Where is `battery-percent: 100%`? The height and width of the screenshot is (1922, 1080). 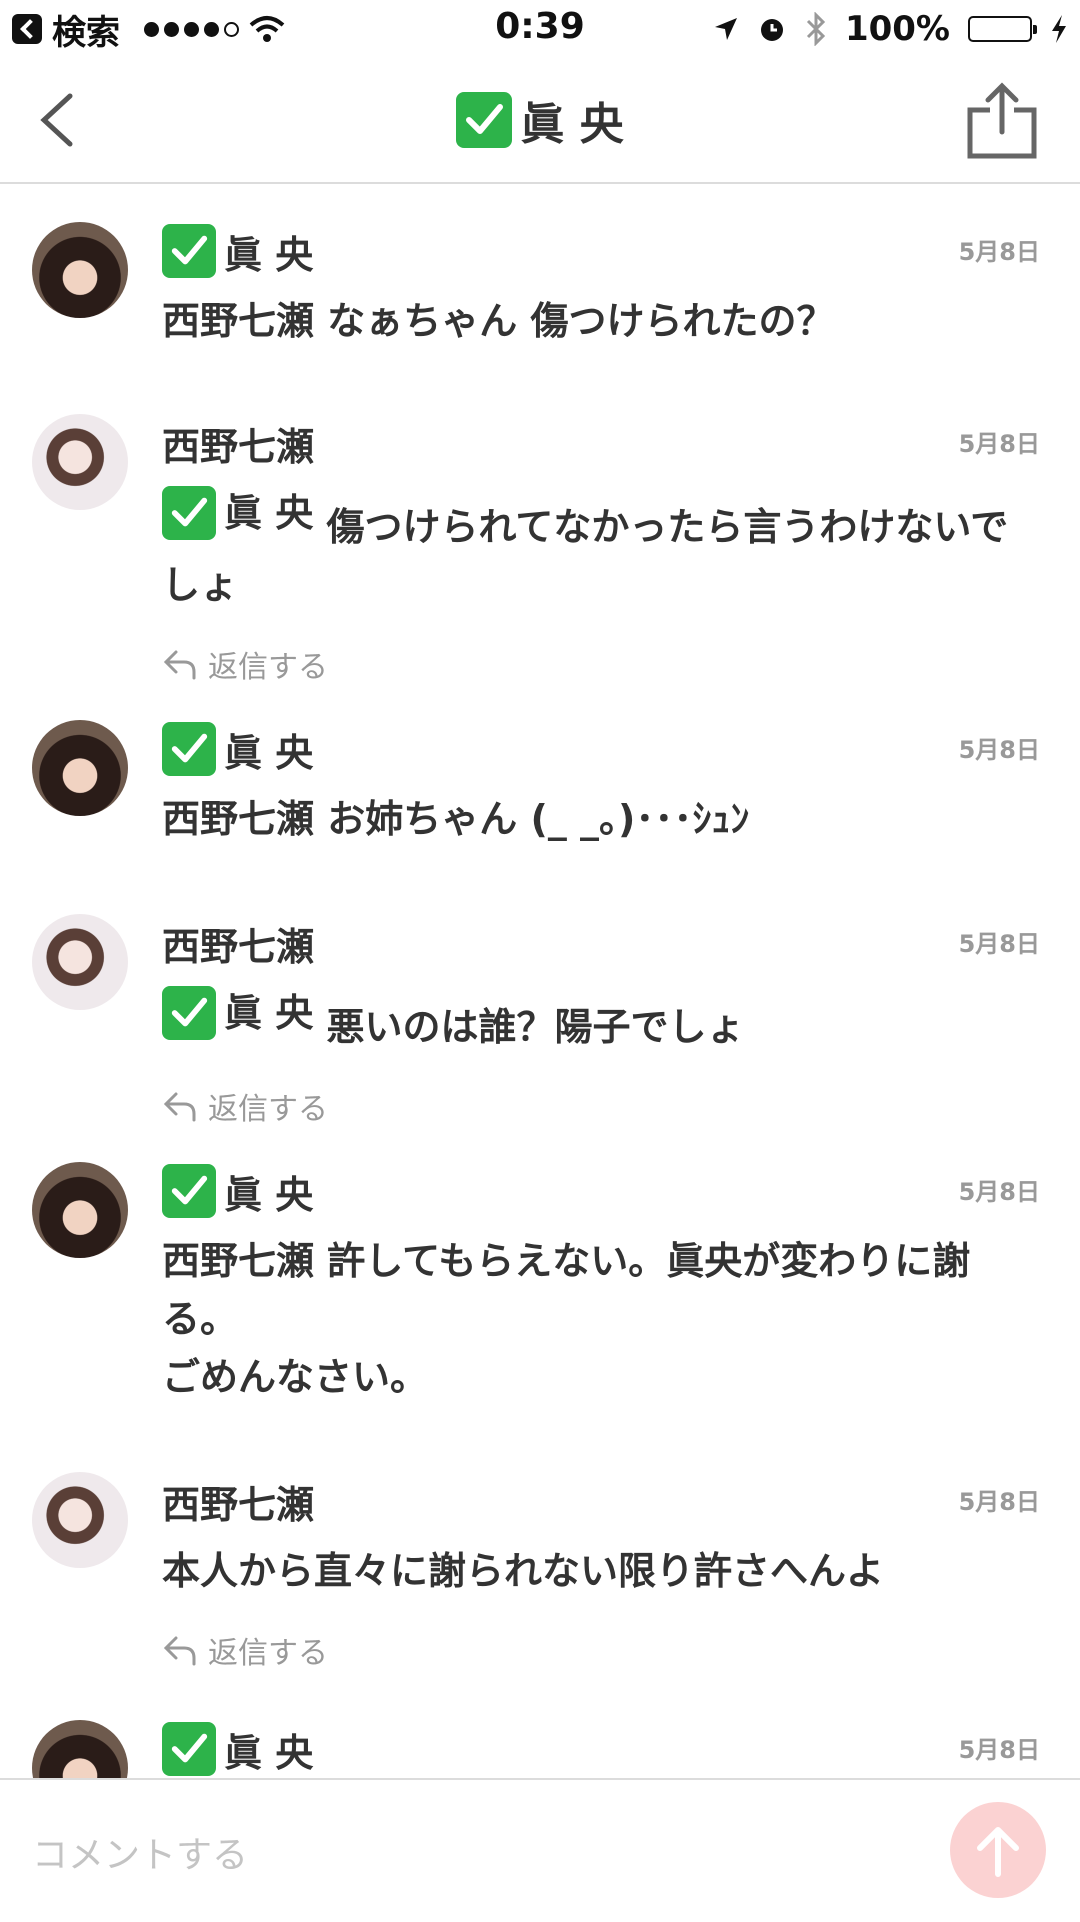
battery-percent: 100% is located at coordinates (897, 29).